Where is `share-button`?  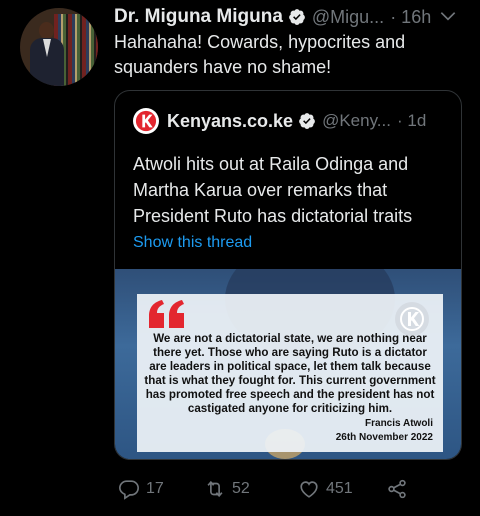
share-button is located at coordinates (400, 489).